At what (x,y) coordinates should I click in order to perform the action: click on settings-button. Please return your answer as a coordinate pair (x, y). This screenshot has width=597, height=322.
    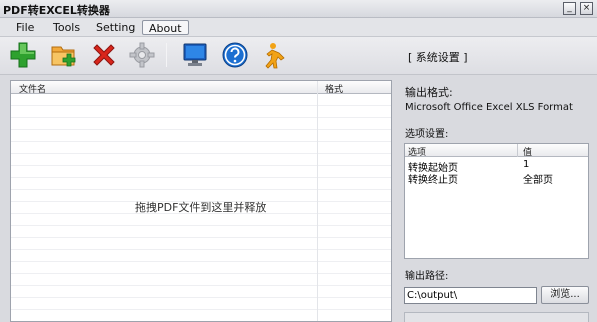
    Looking at the image, I should click on (142, 55).